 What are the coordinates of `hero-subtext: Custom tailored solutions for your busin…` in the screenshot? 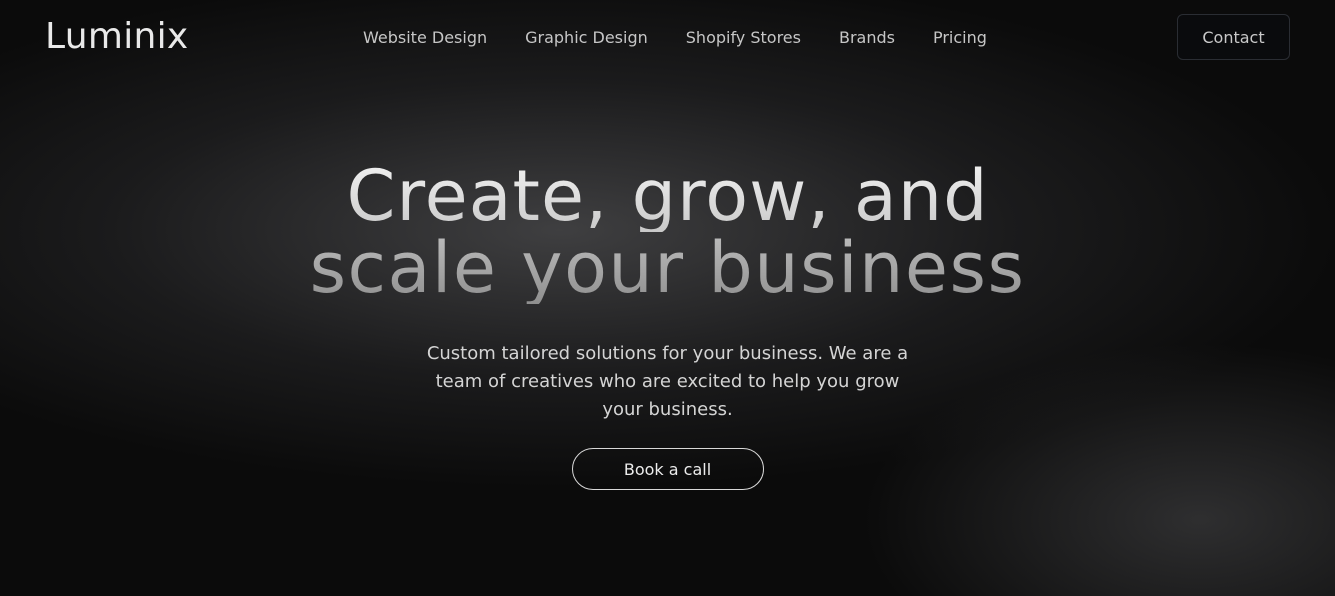 It's located at (667, 381).